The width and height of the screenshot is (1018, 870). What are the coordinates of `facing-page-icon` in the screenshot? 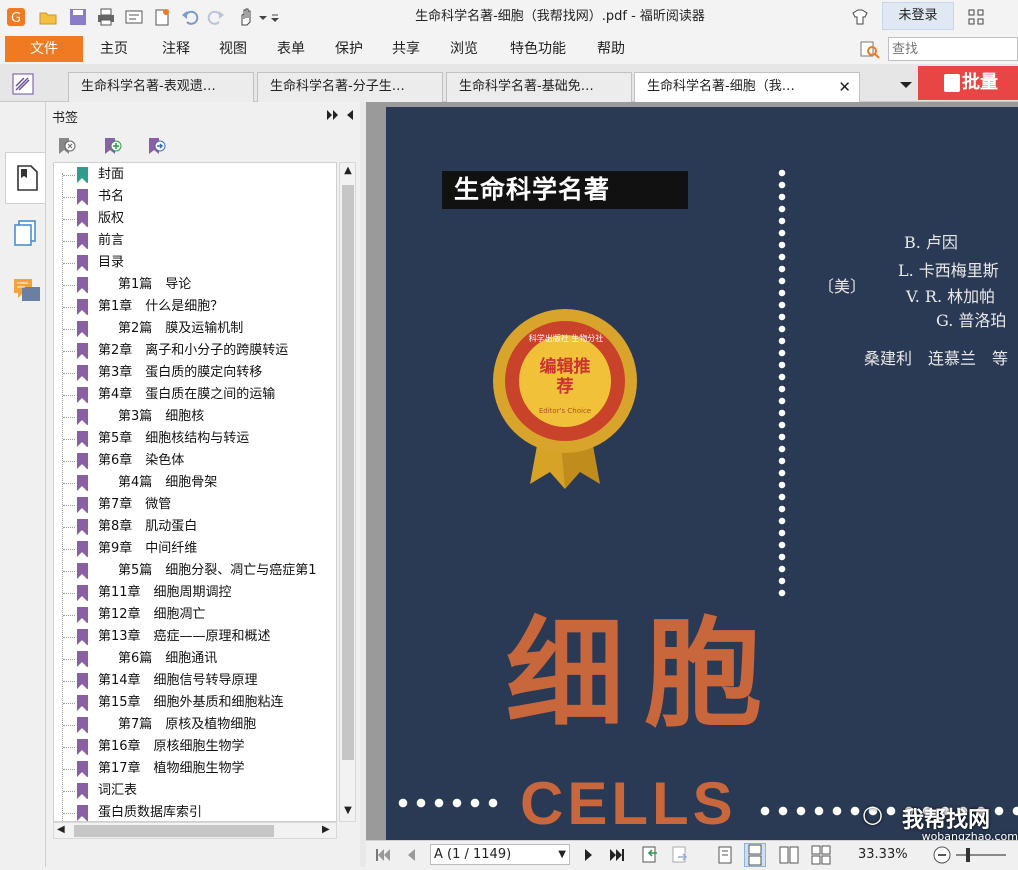 It's located at (789, 855).